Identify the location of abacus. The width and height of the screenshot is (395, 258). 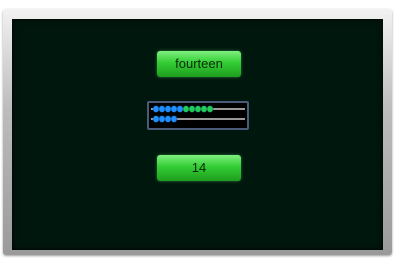
(198, 115).